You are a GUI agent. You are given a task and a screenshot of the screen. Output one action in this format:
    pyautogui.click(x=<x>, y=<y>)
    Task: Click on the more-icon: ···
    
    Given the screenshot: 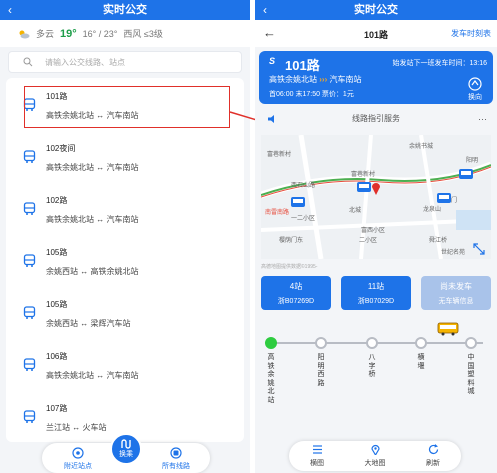 What is the action you would take?
    pyautogui.click(x=482, y=119)
    